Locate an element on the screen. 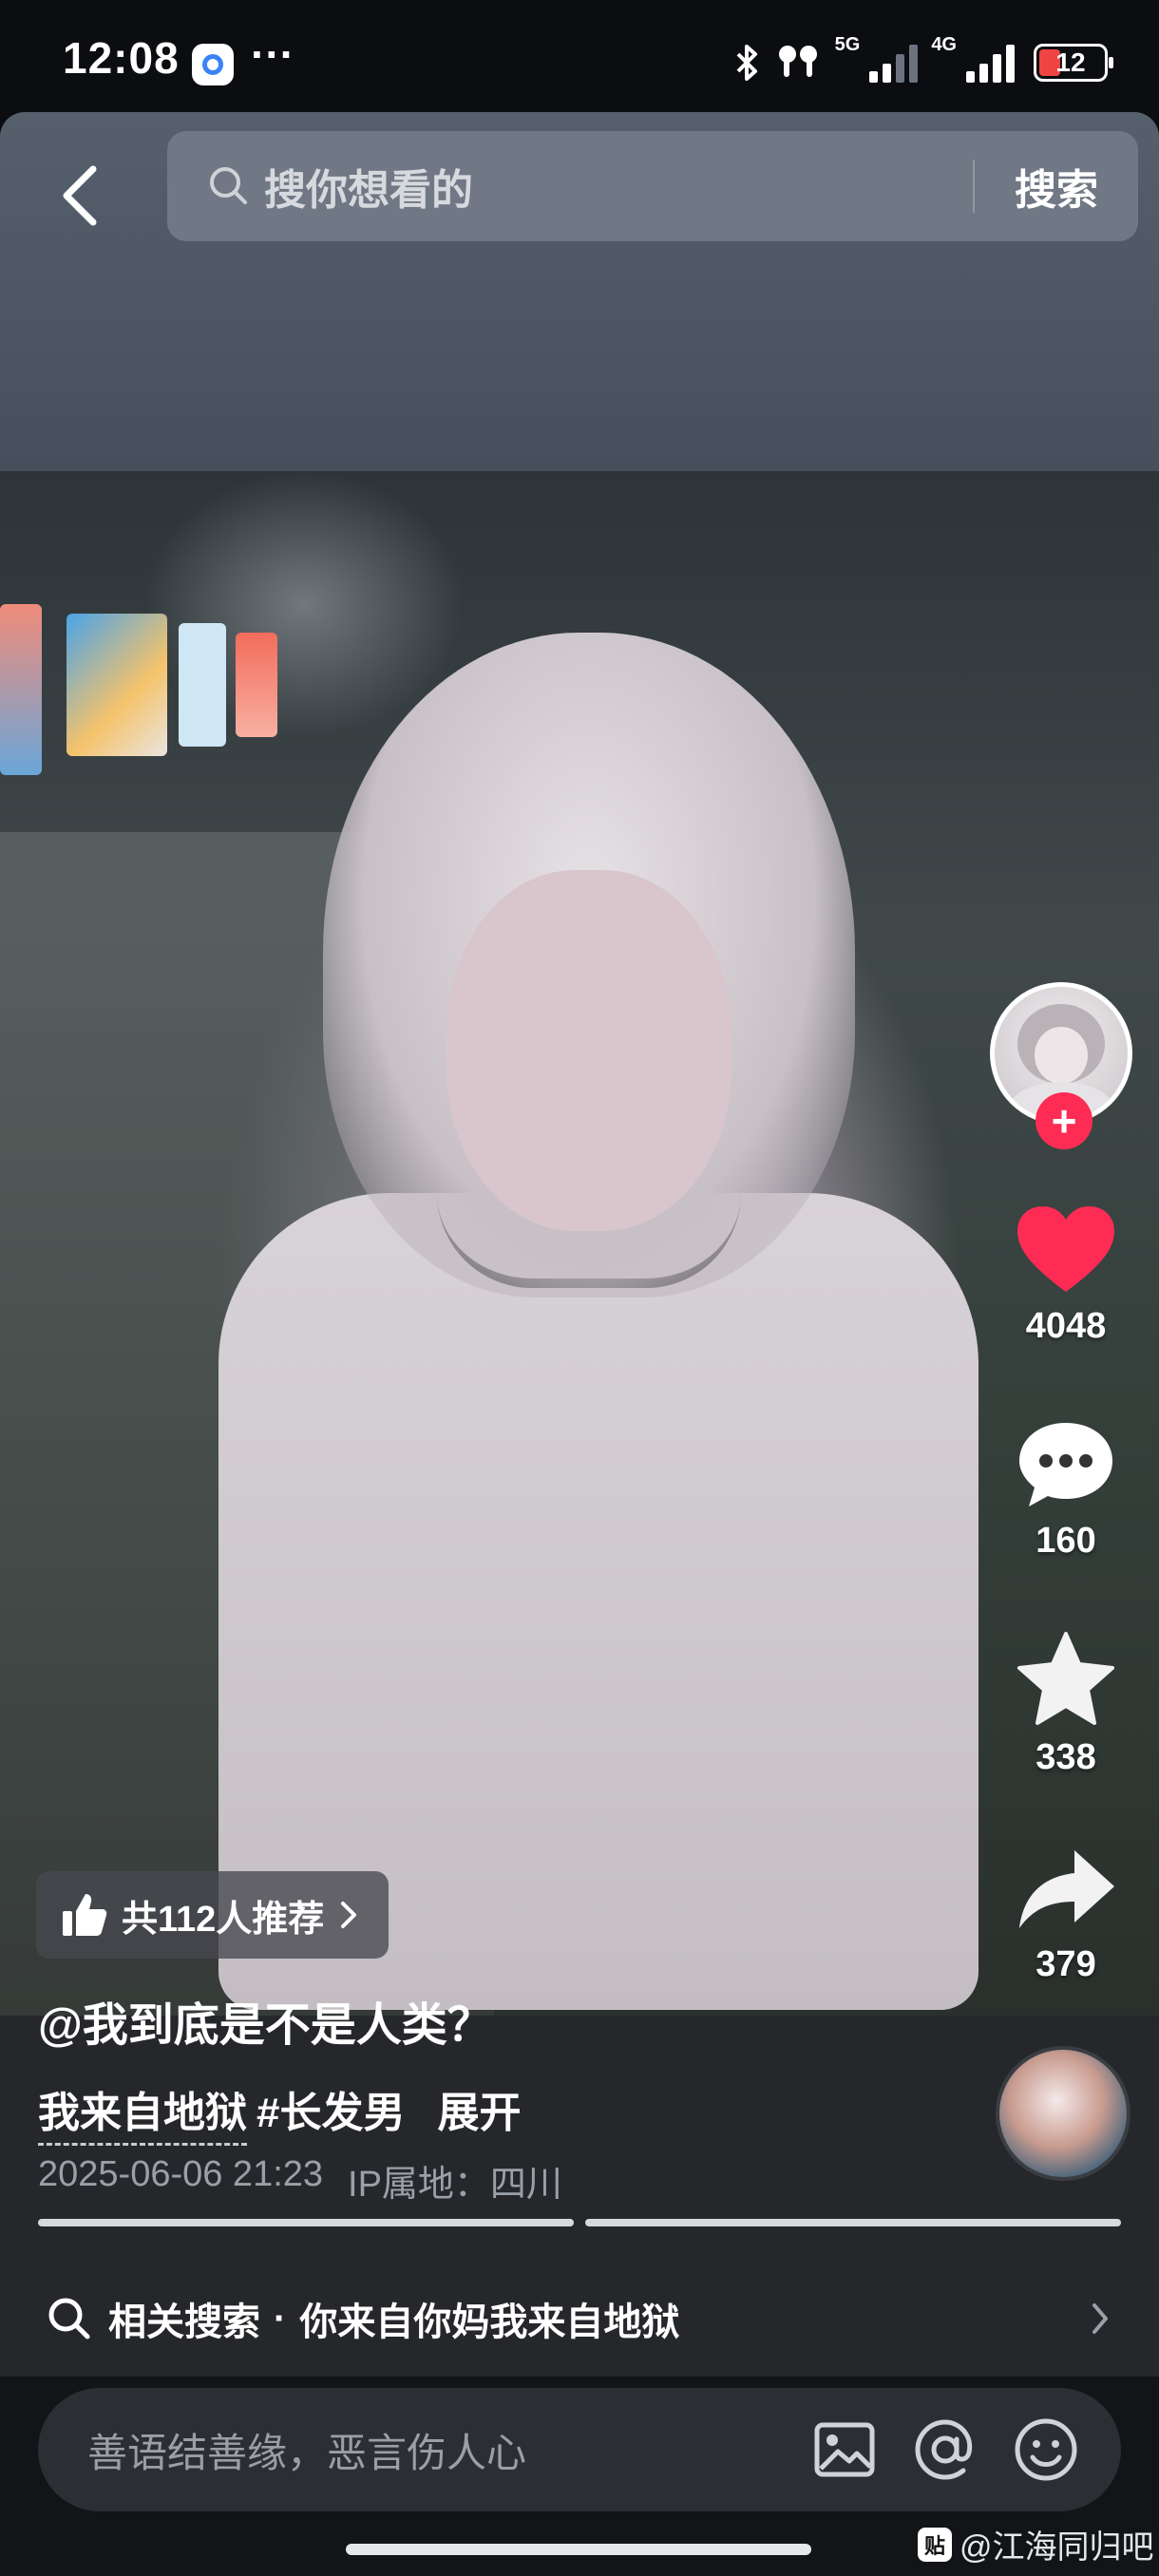 This screenshot has width=1159, height=2576. image-button is located at coordinates (844, 2450).